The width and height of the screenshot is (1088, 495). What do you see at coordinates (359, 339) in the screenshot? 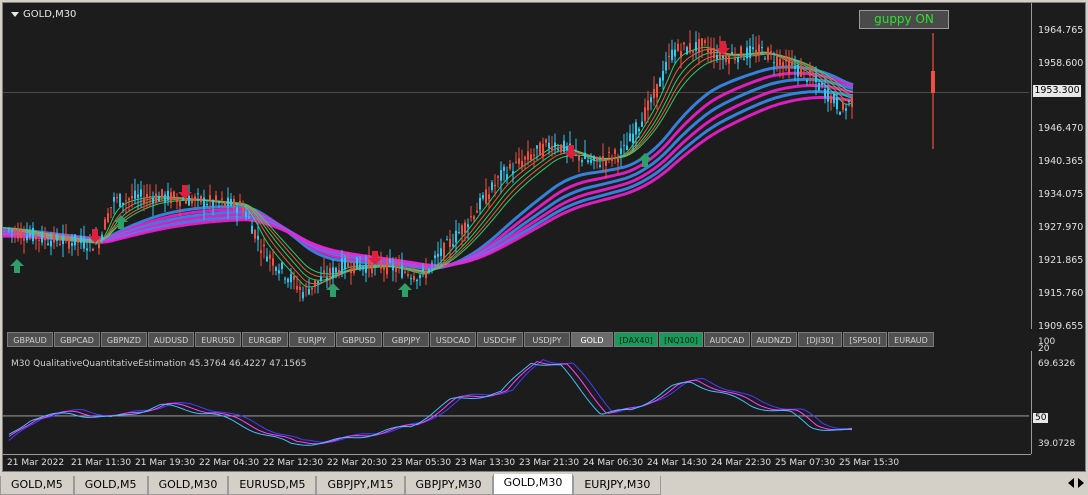
I see `symbol-button: GBPUSD` at bounding box center [359, 339].